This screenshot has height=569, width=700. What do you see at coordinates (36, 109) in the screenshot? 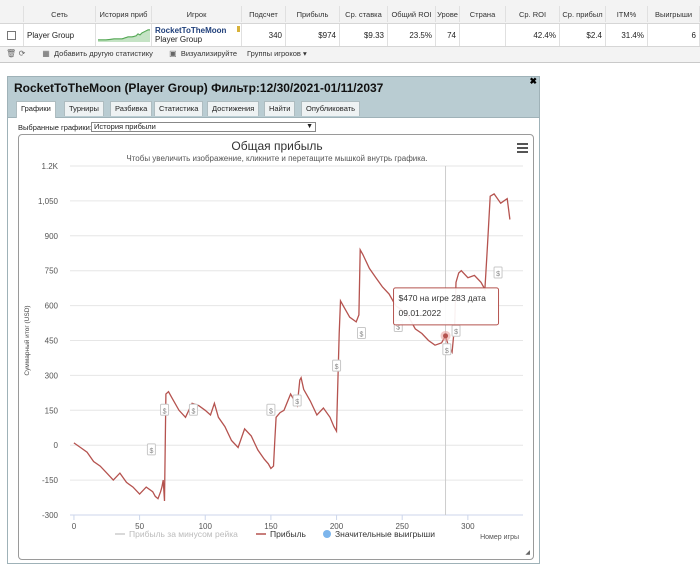
I see `tab-charts: Графики` at bounding box center [36, 109].